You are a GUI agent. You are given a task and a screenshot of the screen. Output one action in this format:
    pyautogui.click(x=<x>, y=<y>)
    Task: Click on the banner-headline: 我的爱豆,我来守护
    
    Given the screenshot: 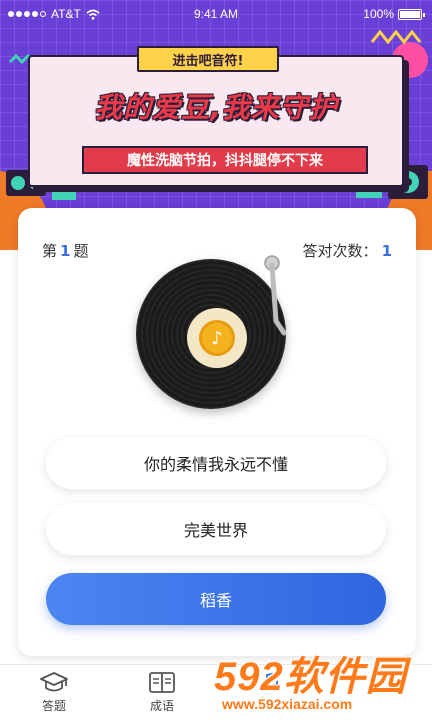 What is the action you would take?
    pyautogui.click(x=216, y=107)
    